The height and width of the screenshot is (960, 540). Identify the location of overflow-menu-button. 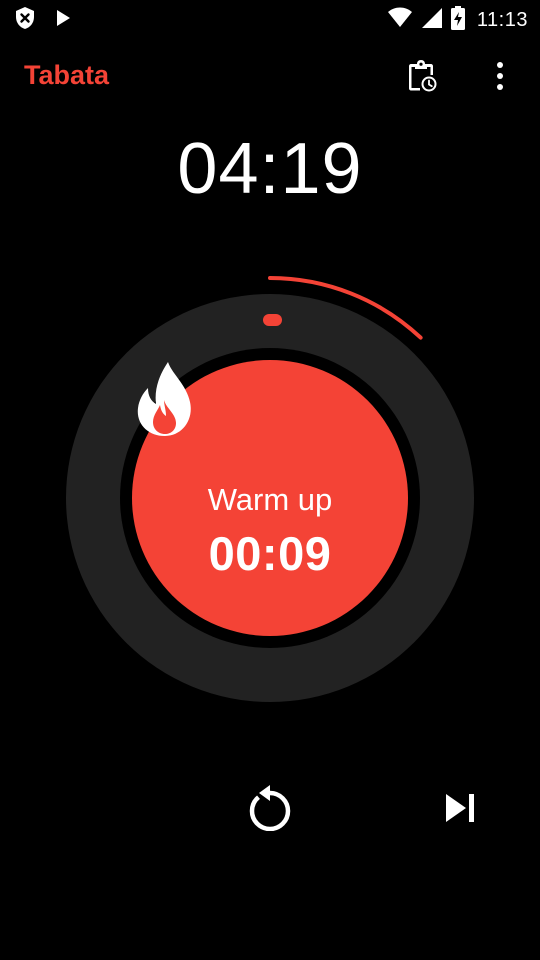
(500, 78).